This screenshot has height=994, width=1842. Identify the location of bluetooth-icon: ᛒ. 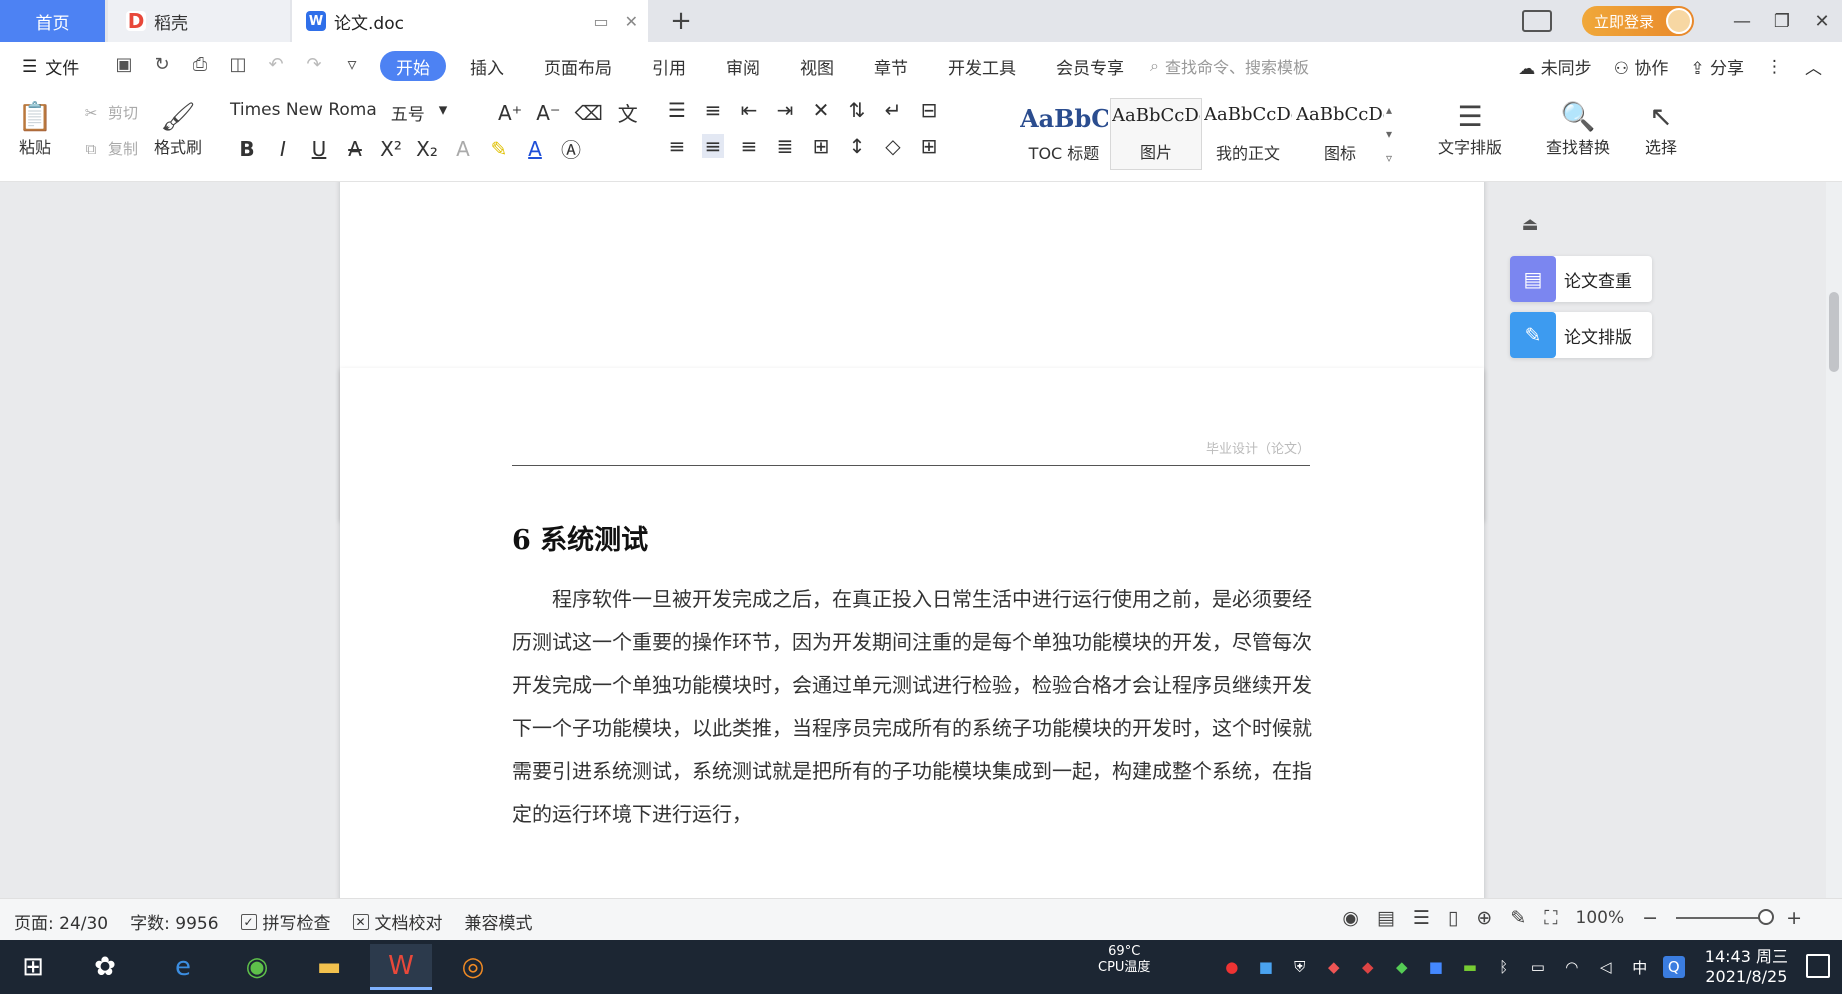
(1504, 967).